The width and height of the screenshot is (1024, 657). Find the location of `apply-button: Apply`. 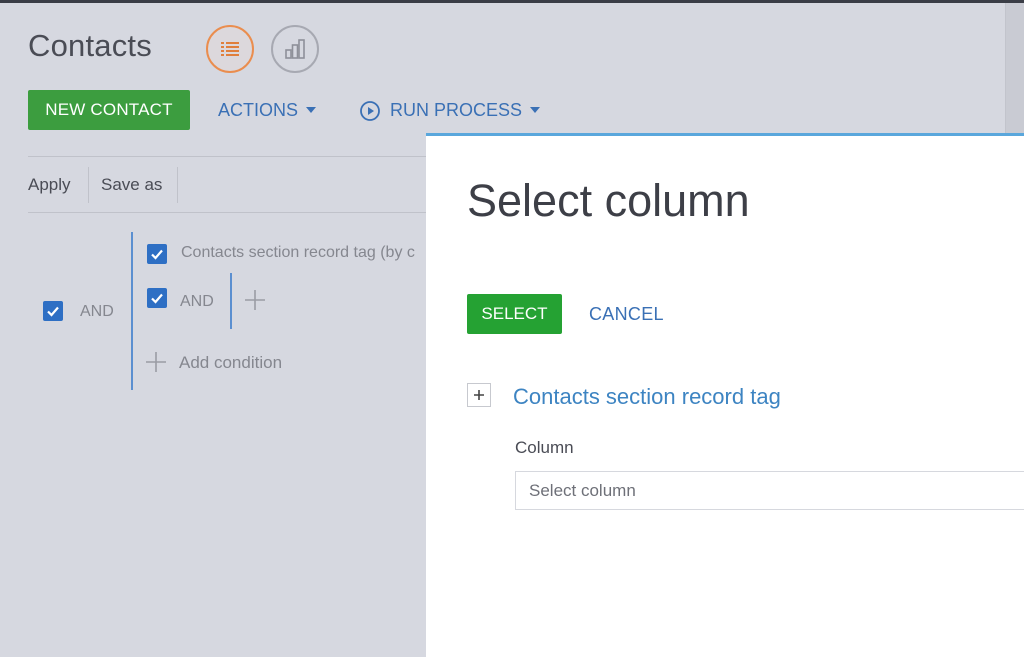

apply-button: Apply is located at coordinates (49, 185).